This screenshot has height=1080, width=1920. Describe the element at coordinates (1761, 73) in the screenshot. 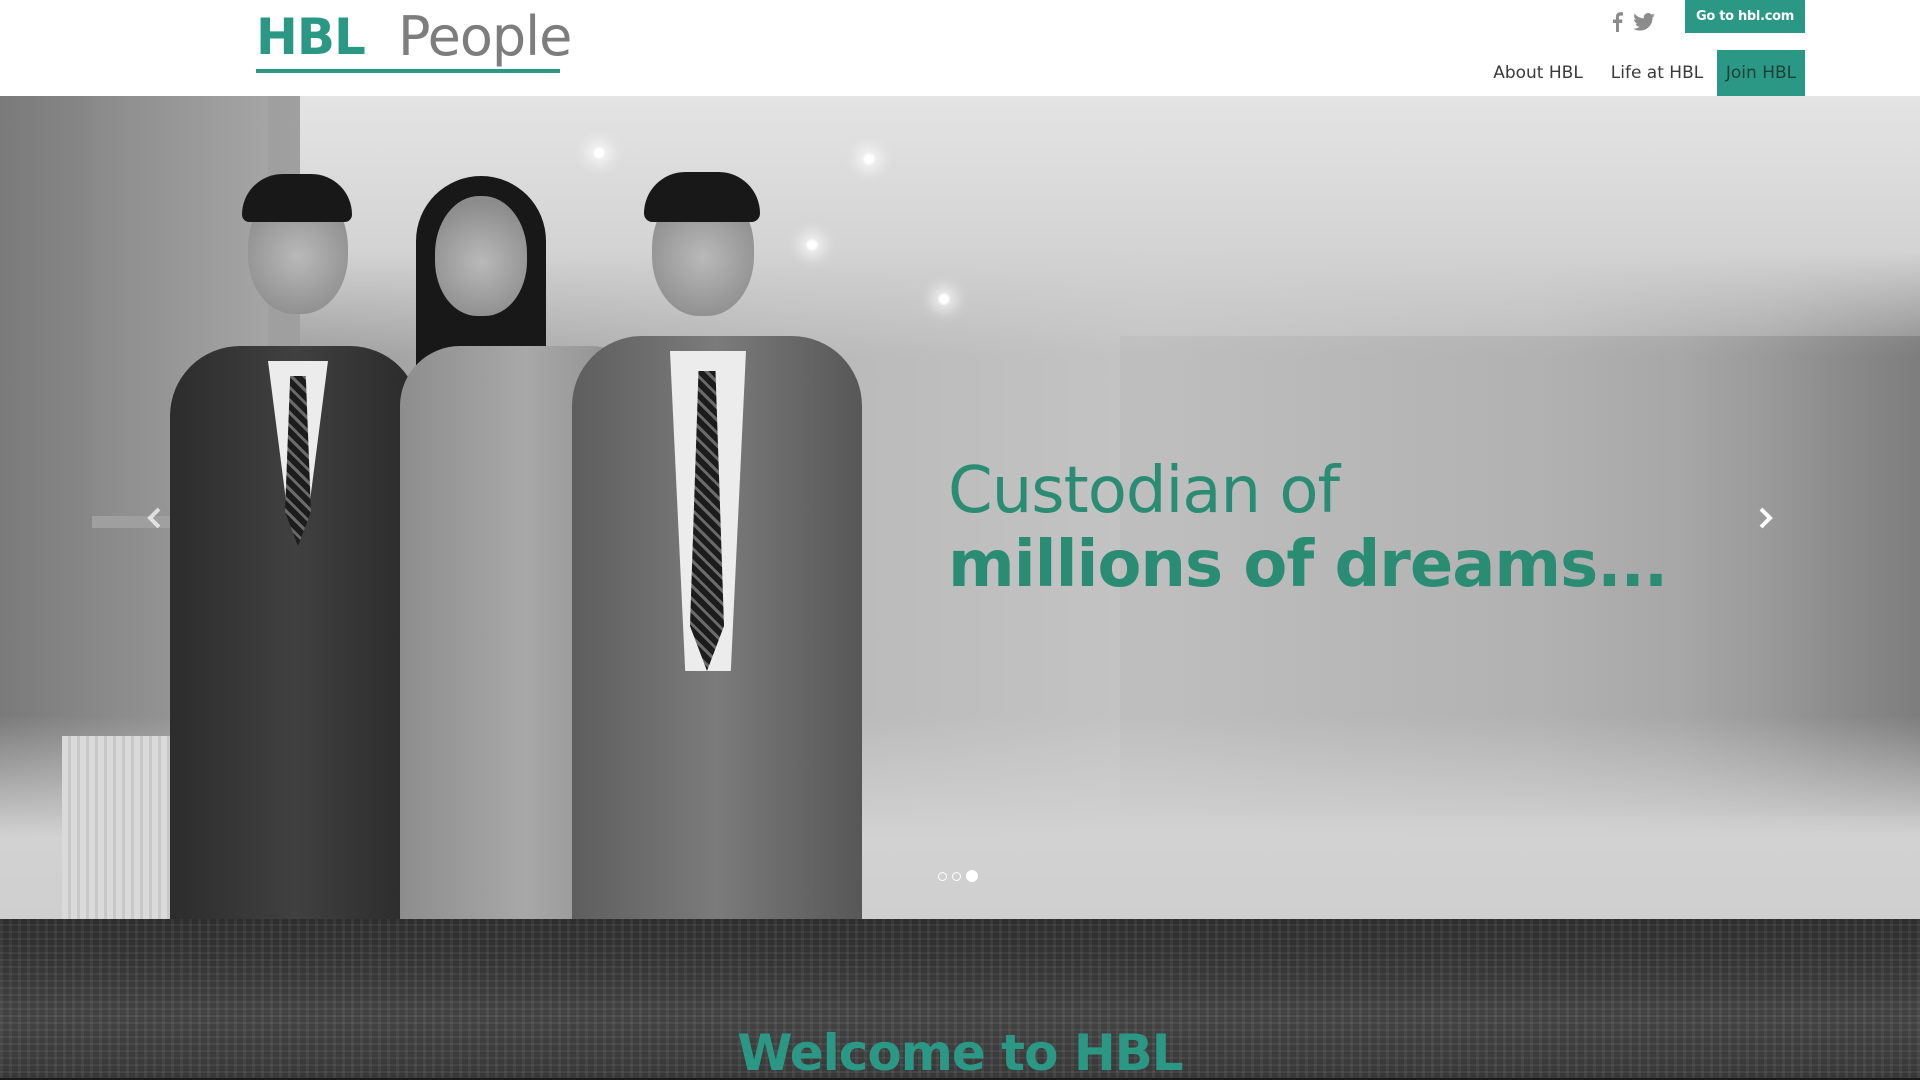

I see `nav-join-hbl: Join HBL` at that location.